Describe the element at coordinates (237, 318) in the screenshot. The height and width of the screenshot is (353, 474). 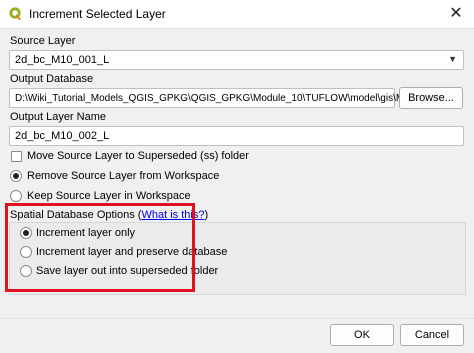
I see `footer-divider` at that location.